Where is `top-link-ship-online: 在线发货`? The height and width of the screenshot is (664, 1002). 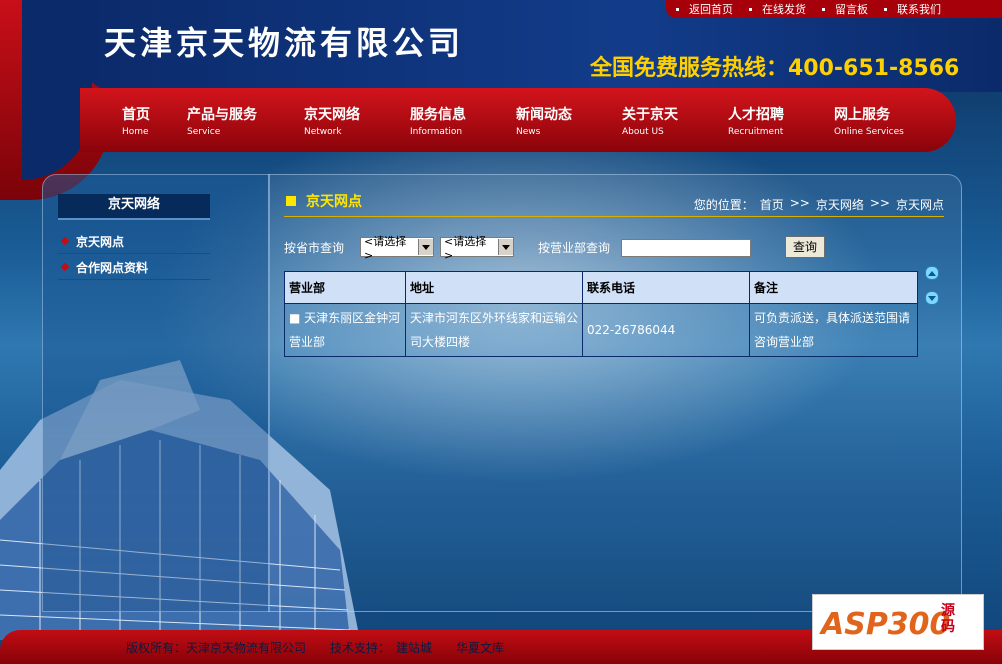 top-link-ship-online: 在线发货 is located at coordinates (775, 9).